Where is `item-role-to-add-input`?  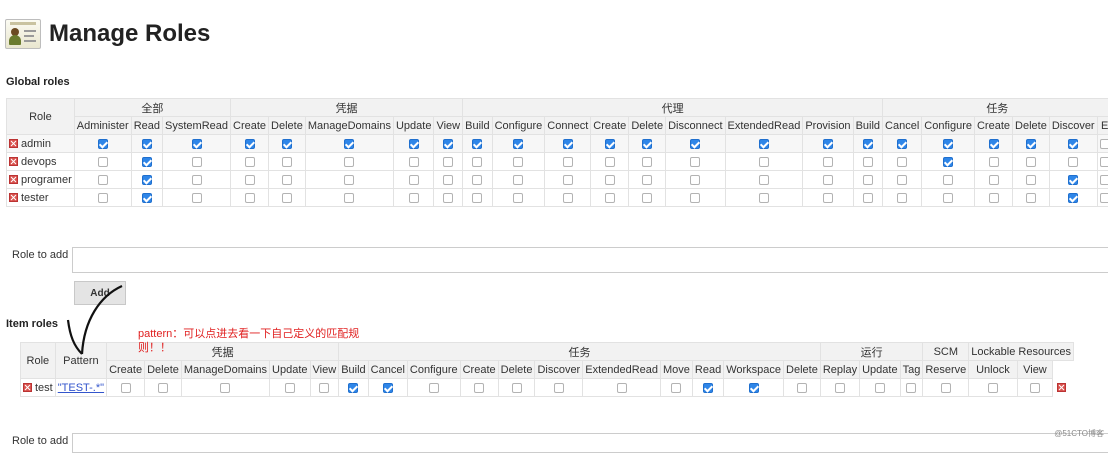 item-role-to-add-input is located at coordinates (590, 443).